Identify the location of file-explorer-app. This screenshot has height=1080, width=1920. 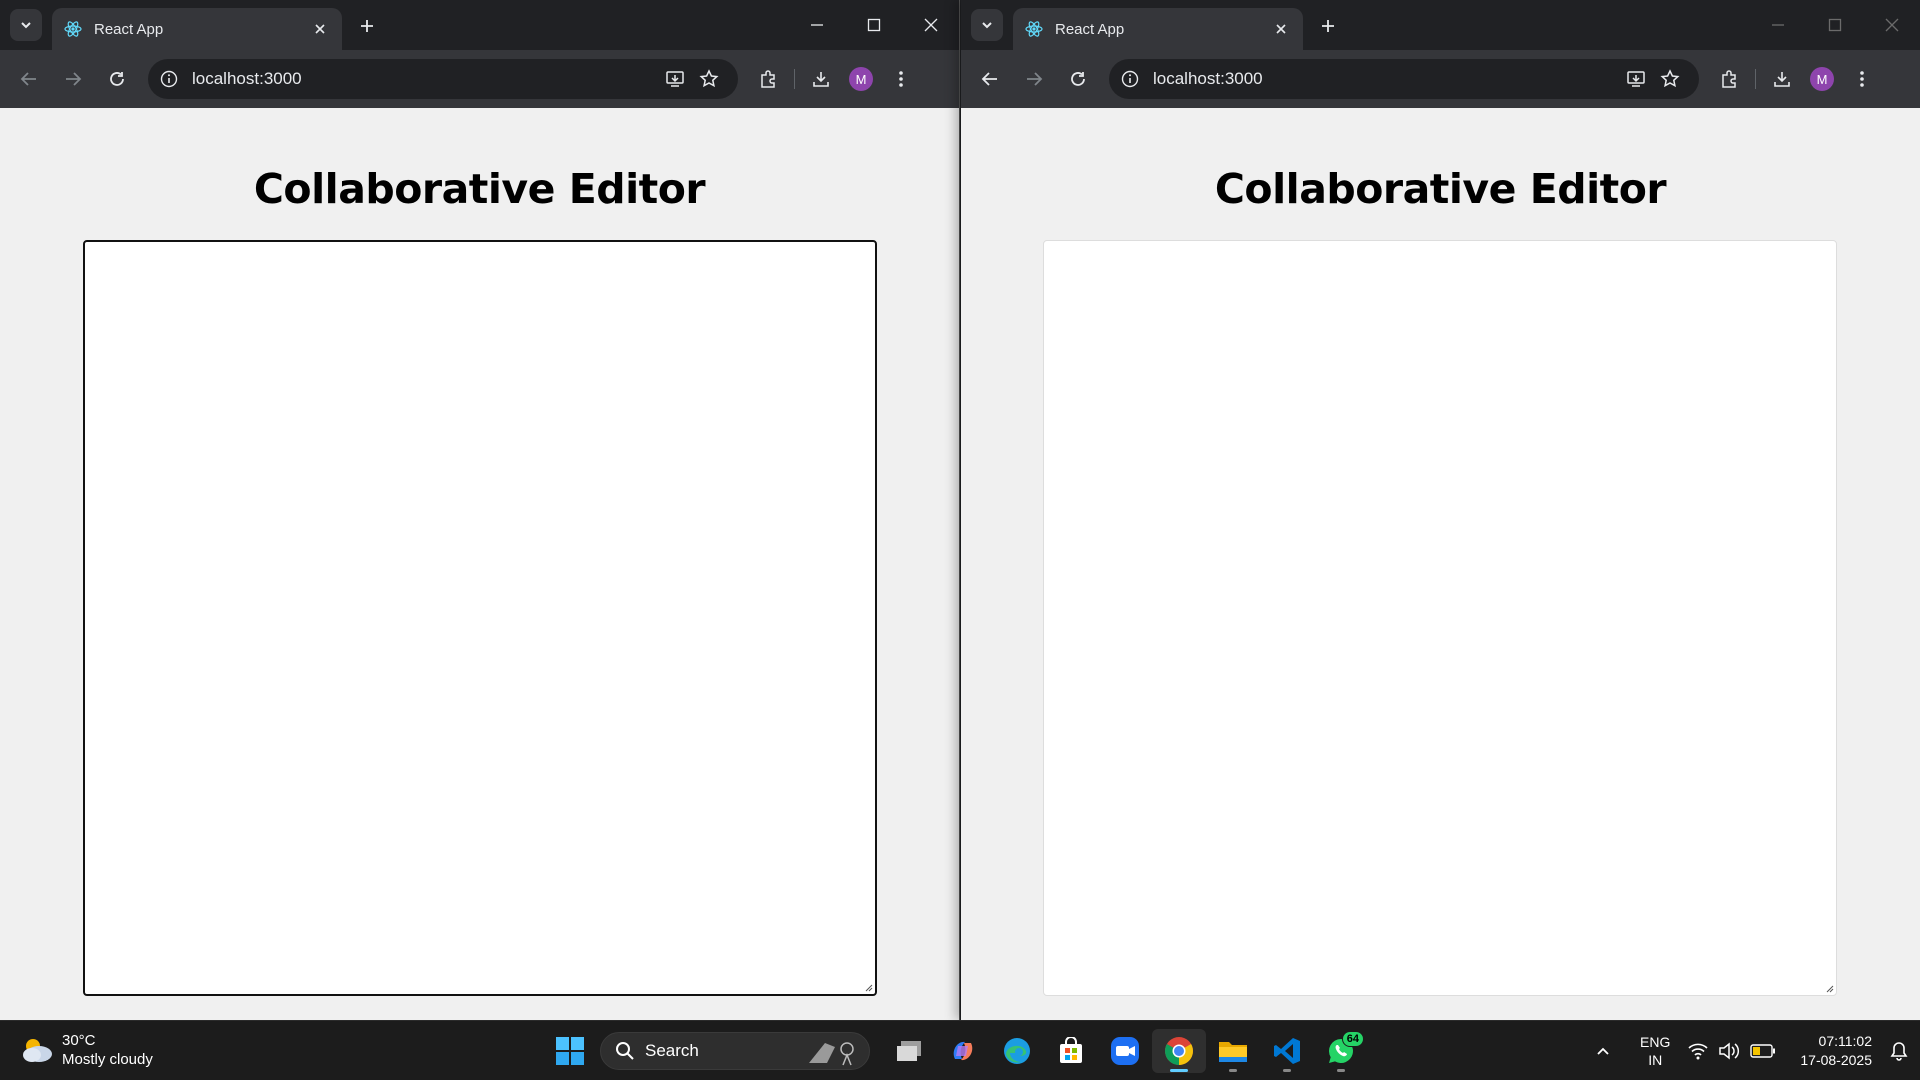
(1233, 1051).